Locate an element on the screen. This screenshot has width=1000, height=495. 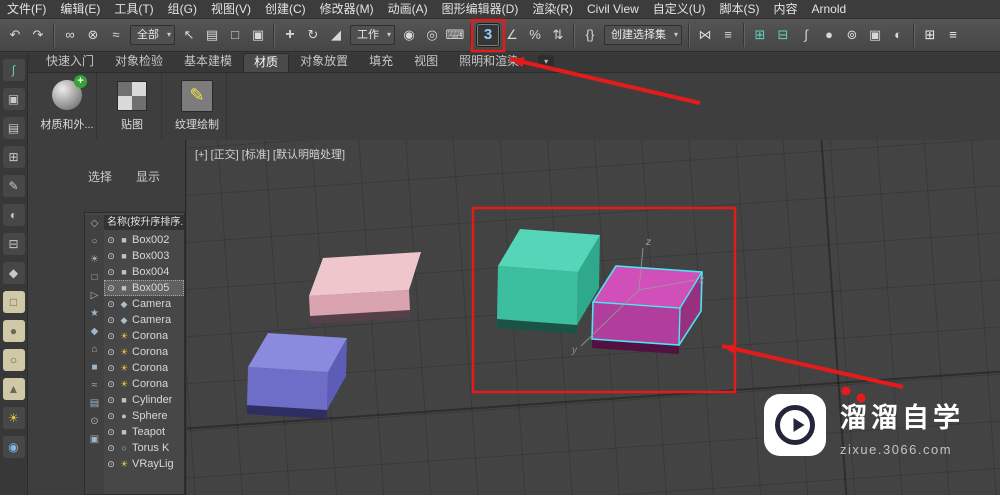
menu-item: 视图(V) is located at coordinates (231, 9).